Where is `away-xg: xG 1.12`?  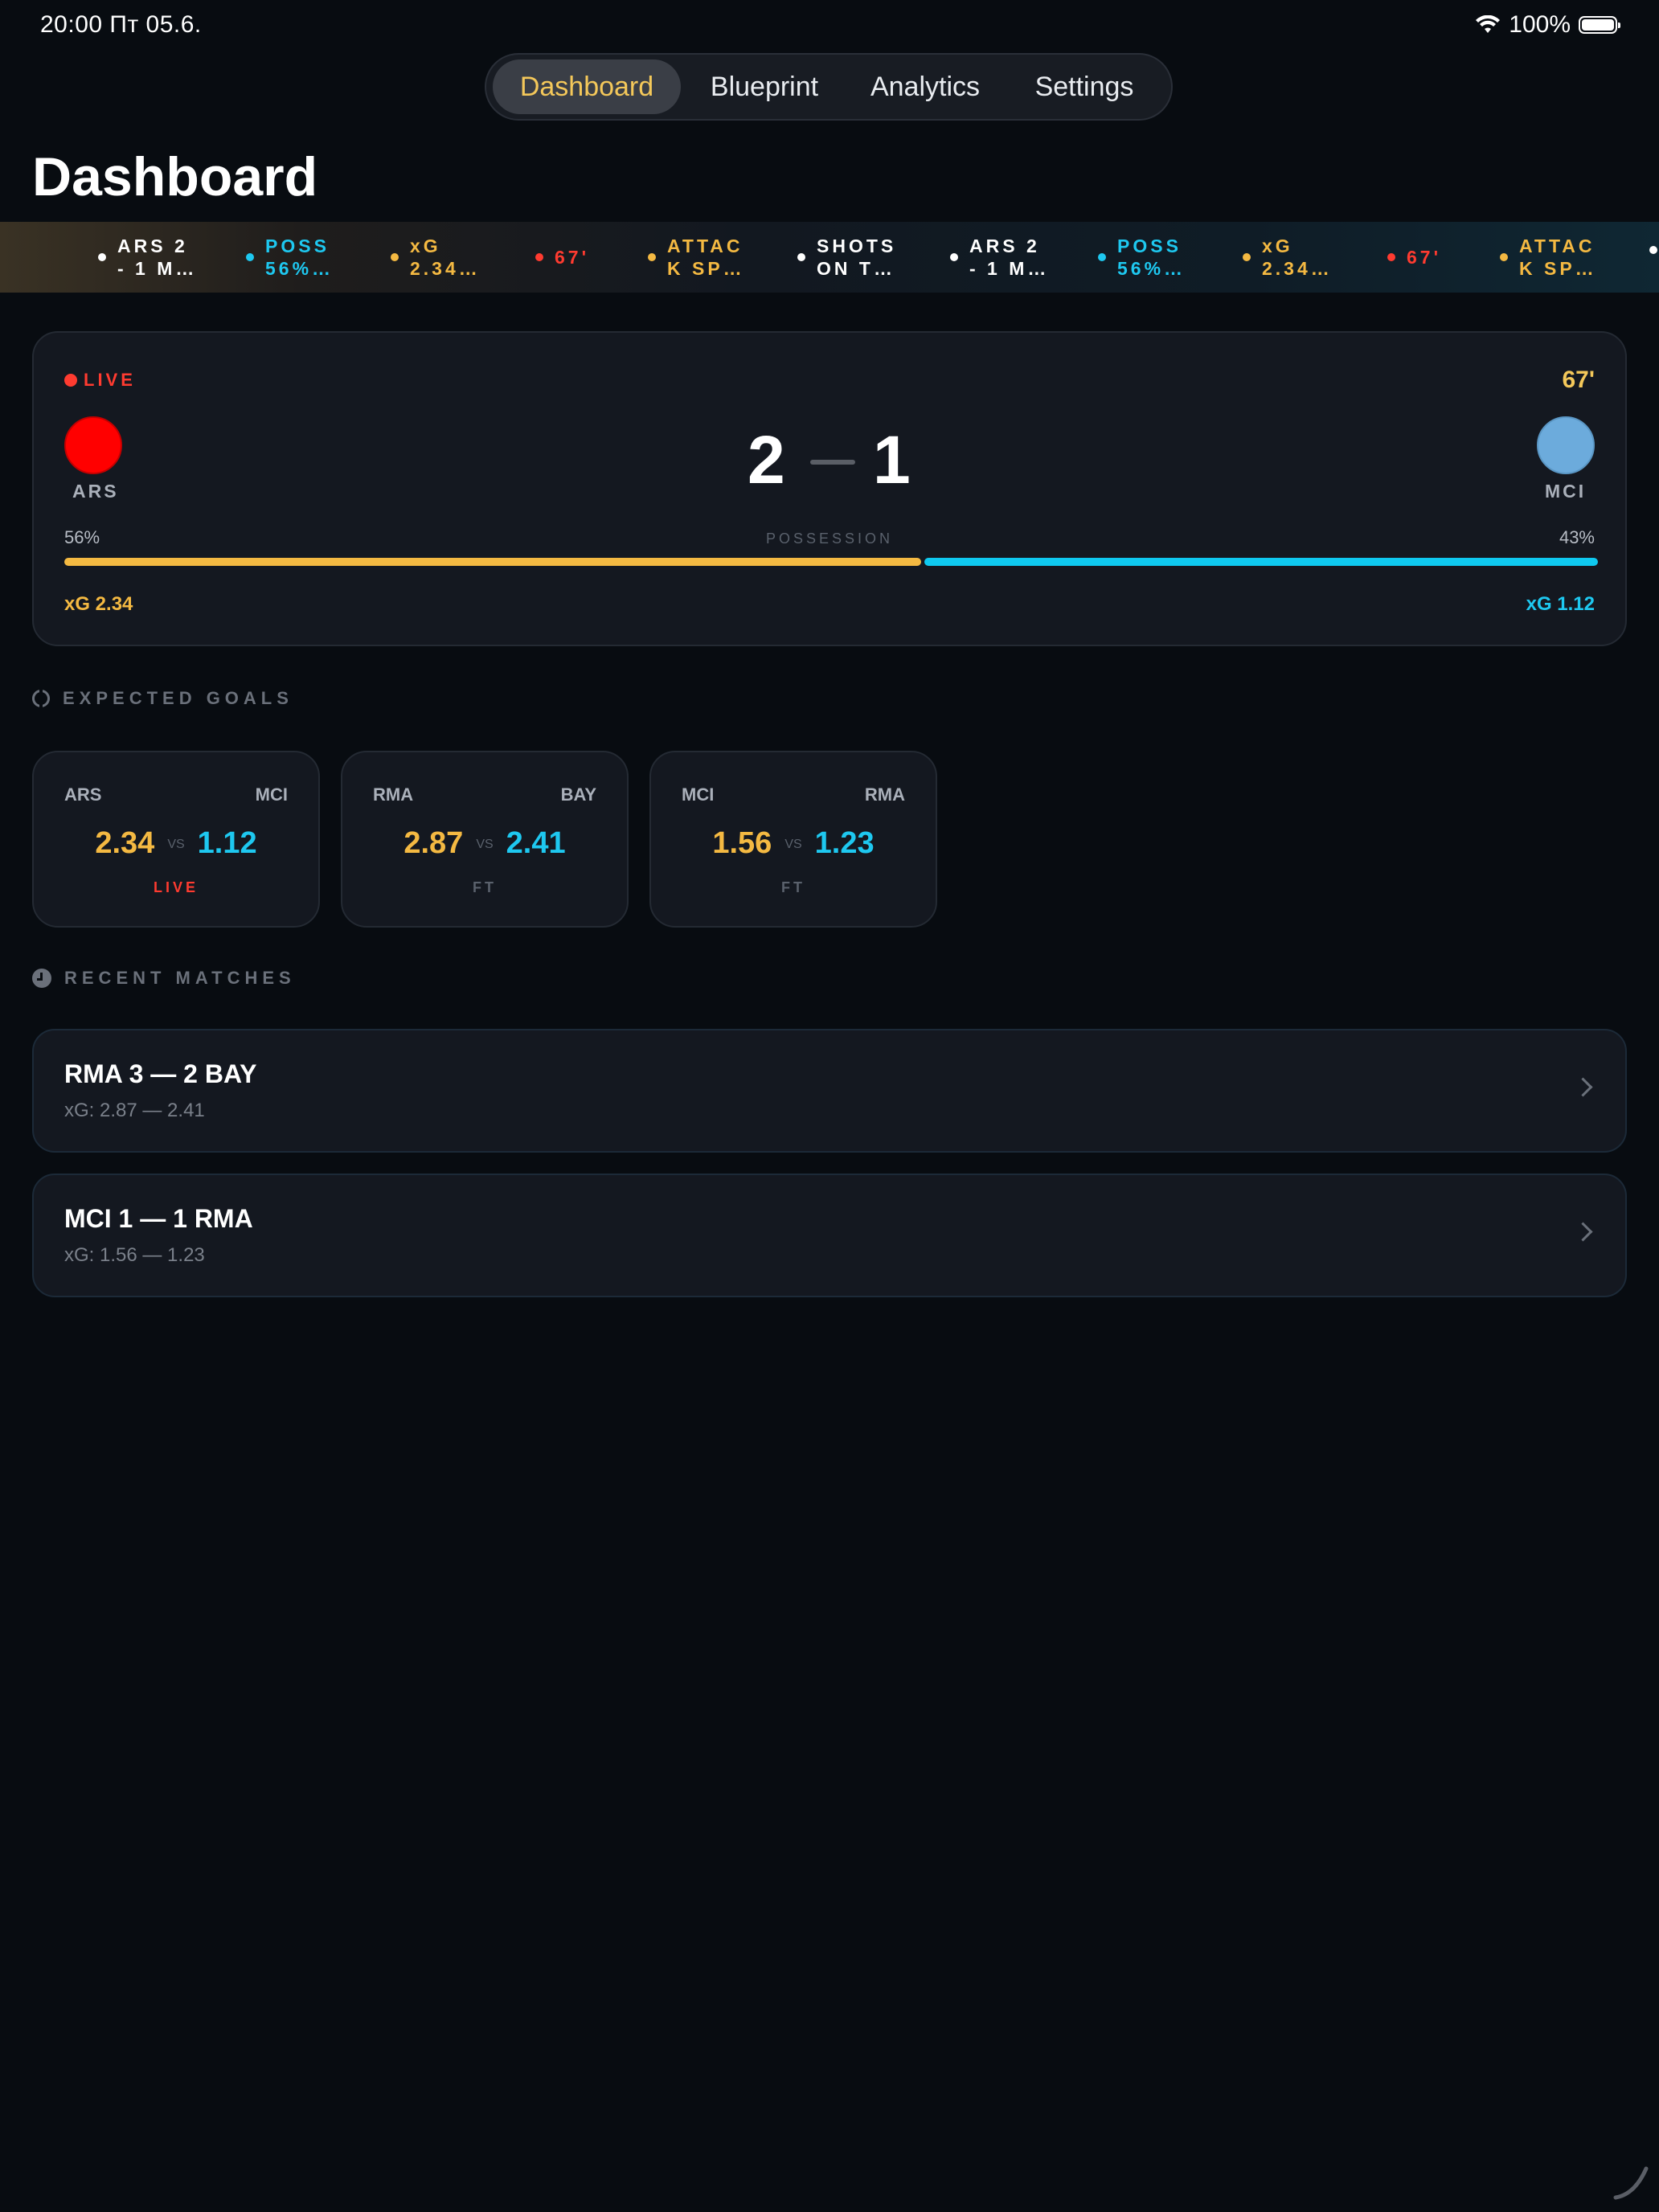 away-xg: xG 1.12 is located at coordinates (1560, 604).